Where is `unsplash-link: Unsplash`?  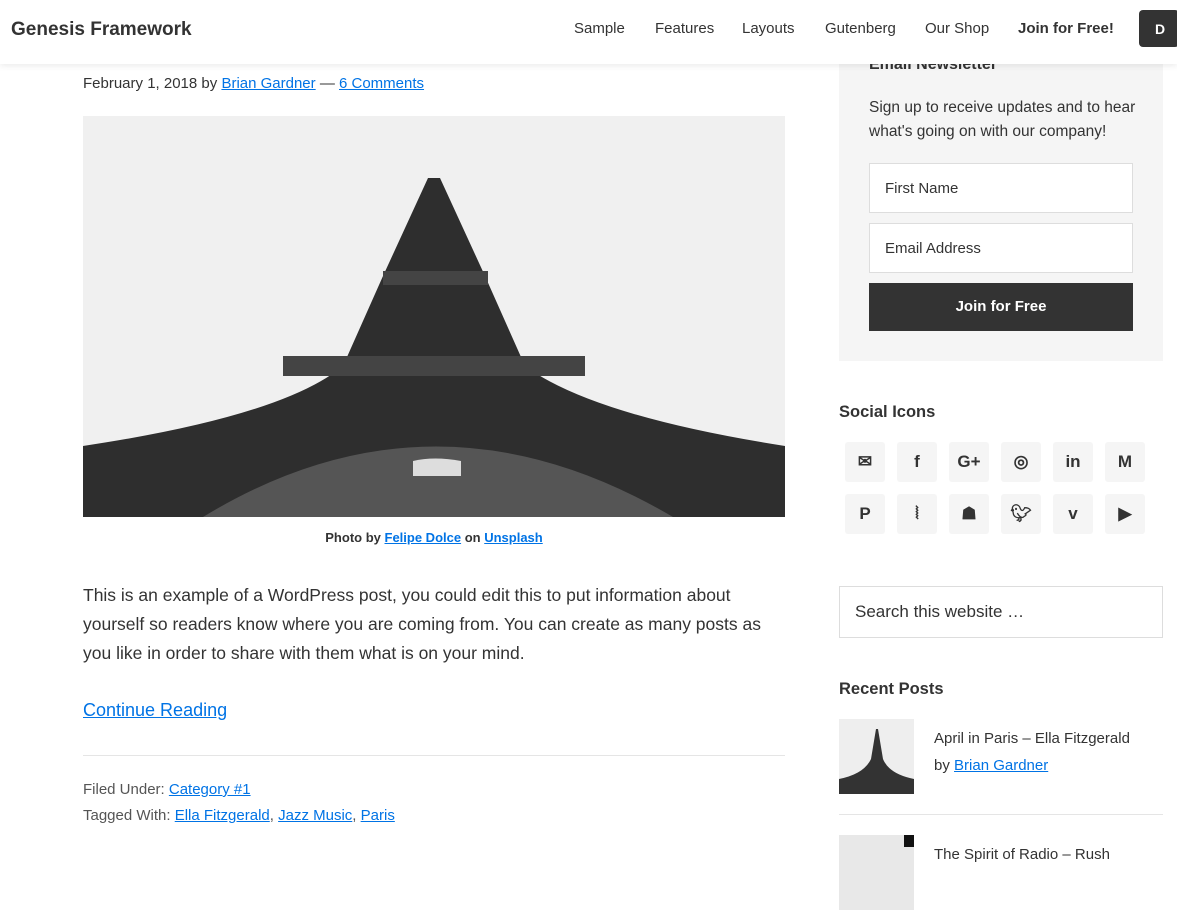
unsplash-link: Unsplash is located at coordinates (513, 537).